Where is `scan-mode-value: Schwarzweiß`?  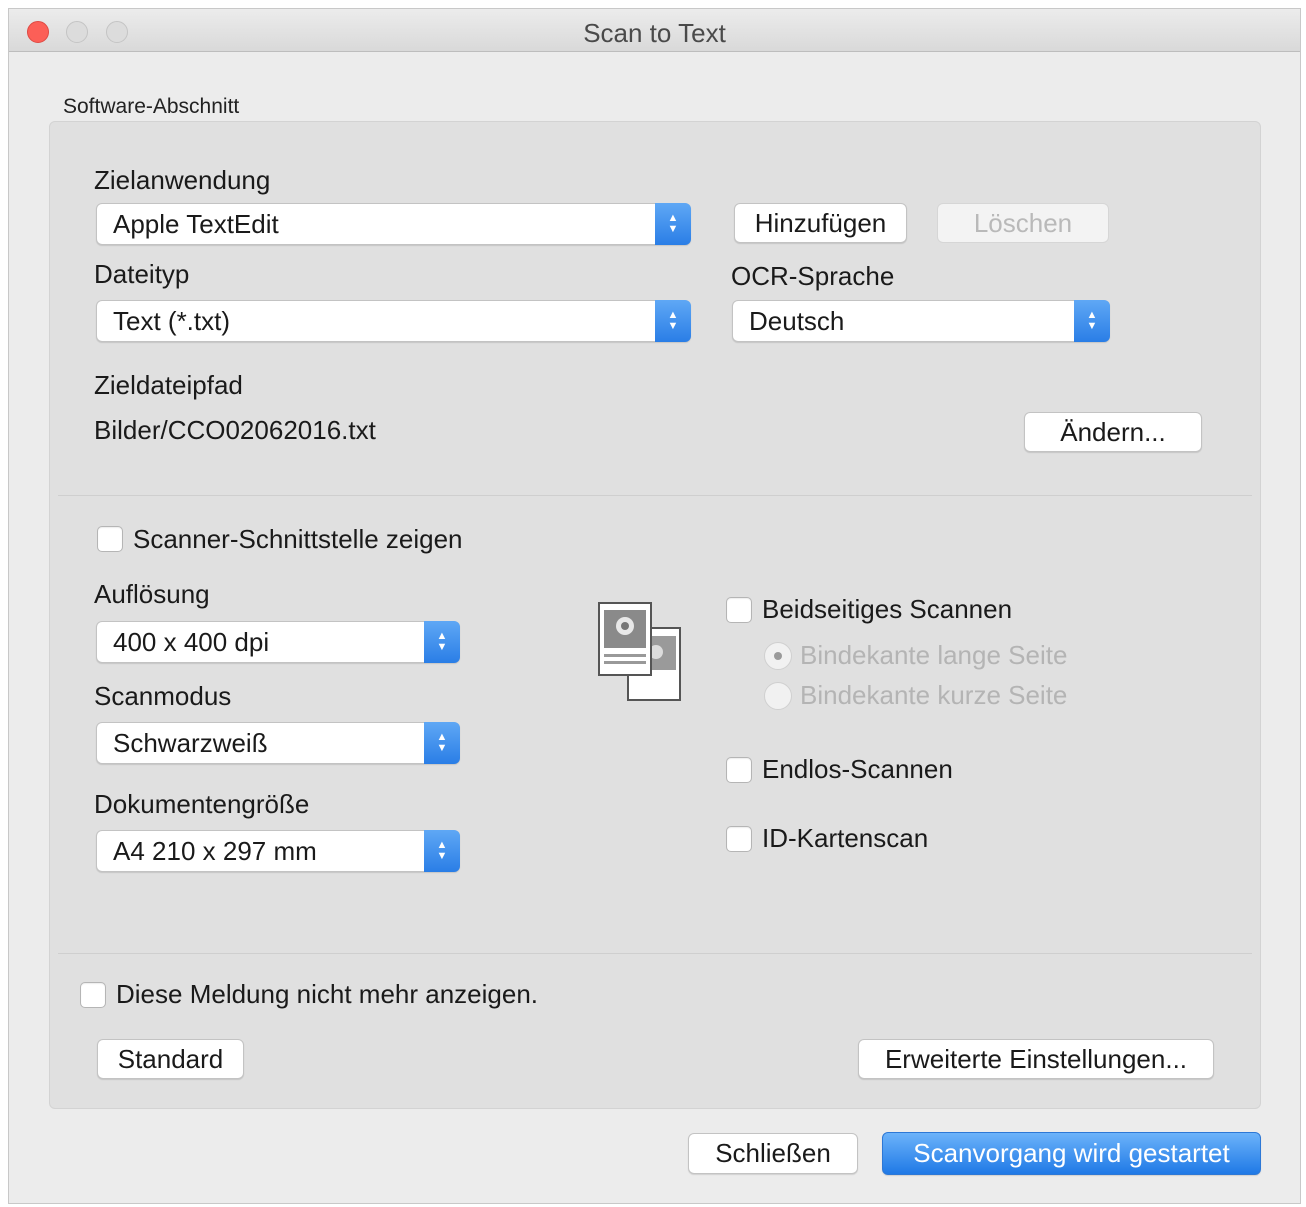
scan-mode-value: Schwarzweiß is located at coordinates (190, 743).